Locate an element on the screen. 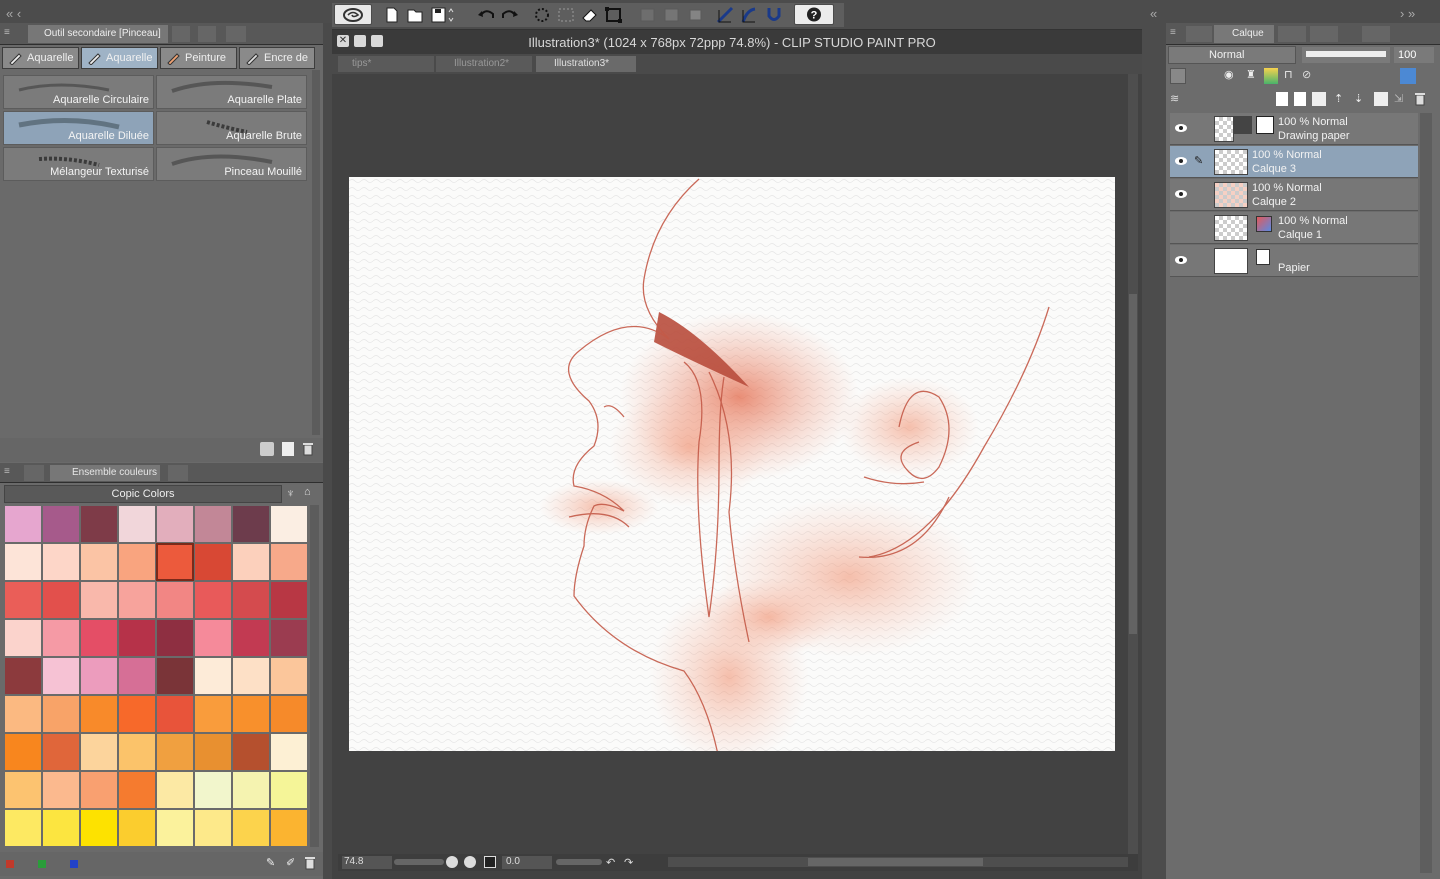 This screenshot has height=879, width=1440. layer-row-calque-2: 100 % Normal Calque 2 is located at coordinates (1294, 195).